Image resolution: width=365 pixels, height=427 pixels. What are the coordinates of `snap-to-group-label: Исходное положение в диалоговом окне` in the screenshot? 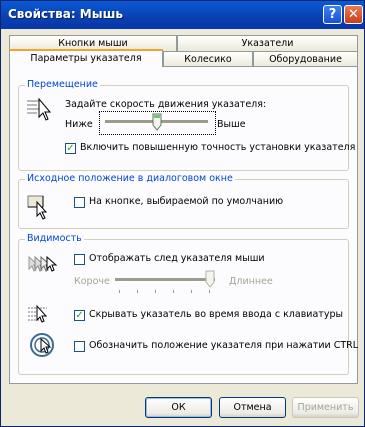 It's located at (130, 178).